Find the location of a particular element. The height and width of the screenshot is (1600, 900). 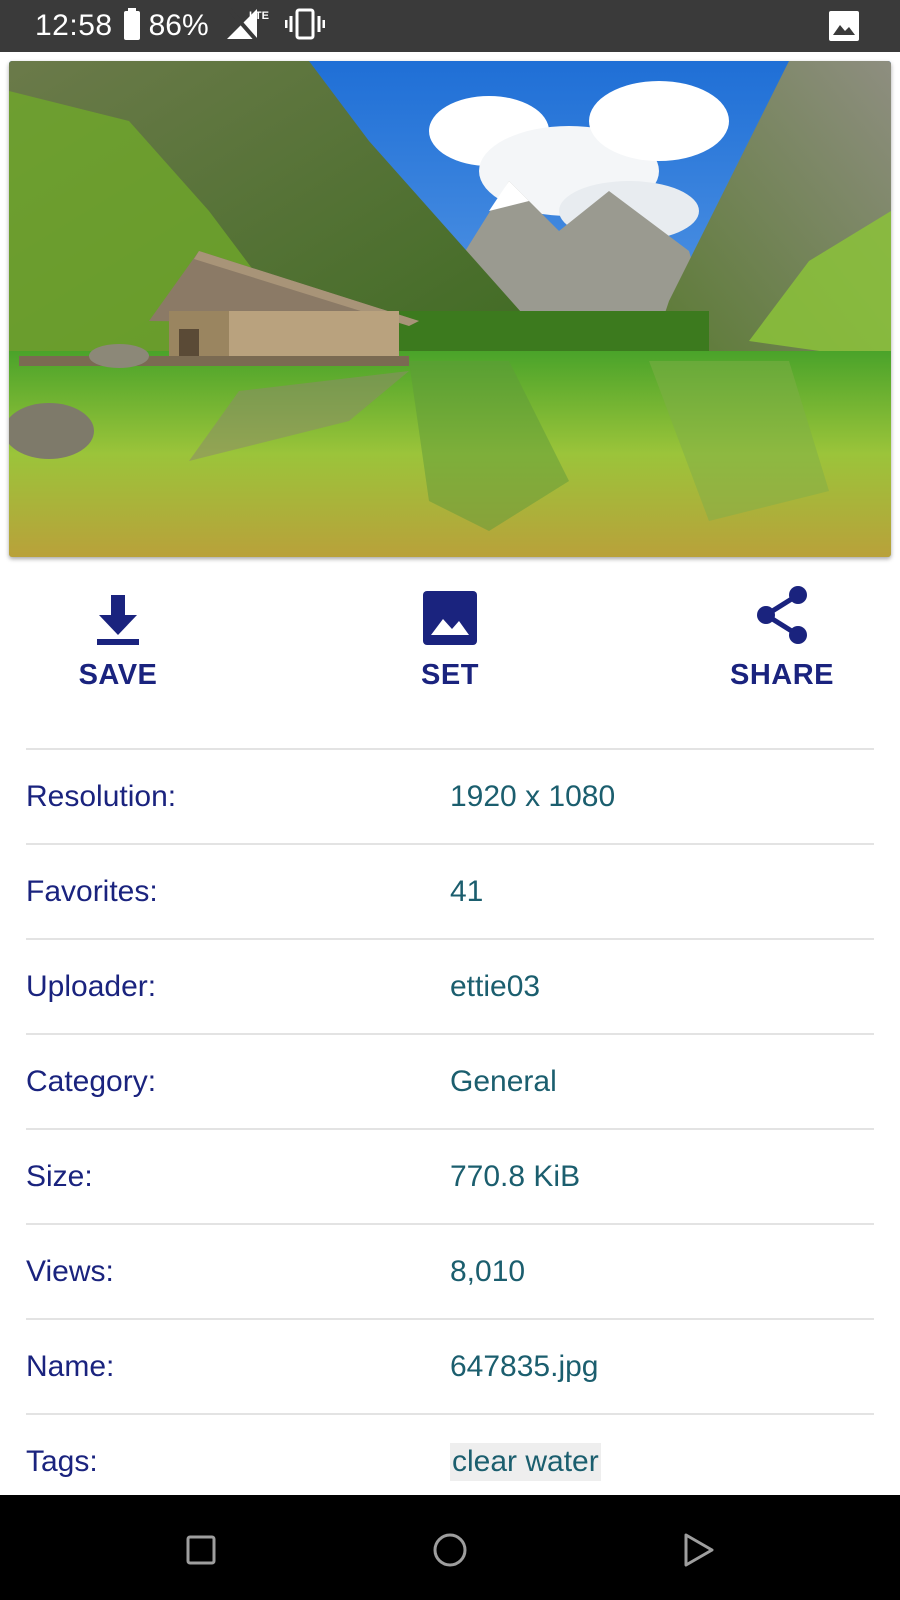

vibrate-icon is located at coordinates (305, 26).